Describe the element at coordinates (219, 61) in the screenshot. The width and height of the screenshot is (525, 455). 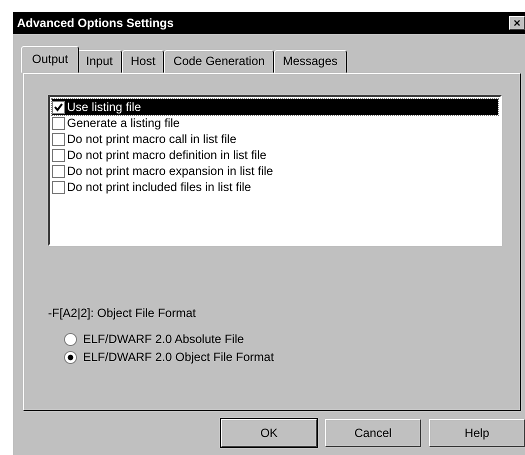
I see `tab: Code Generation` at that location.